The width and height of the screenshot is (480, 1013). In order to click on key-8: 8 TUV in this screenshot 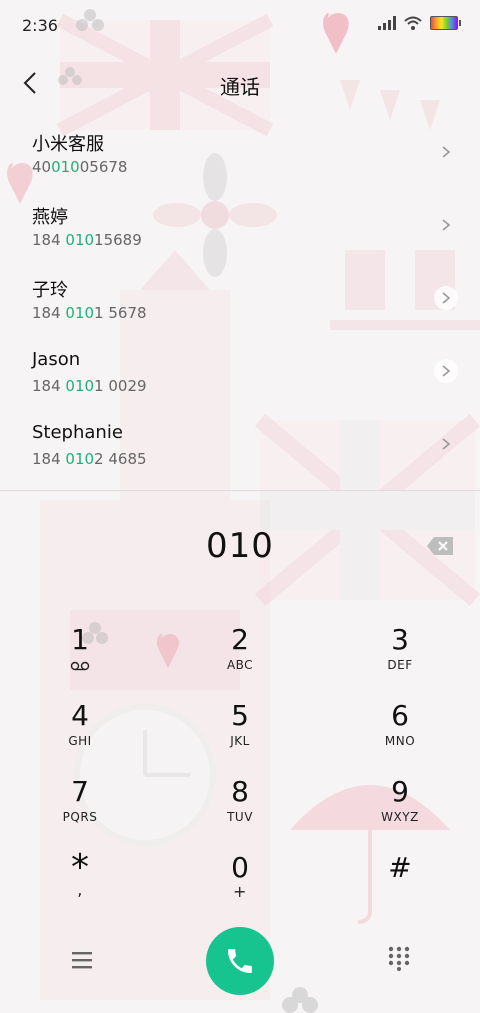, I will do `click(240, 811)`.